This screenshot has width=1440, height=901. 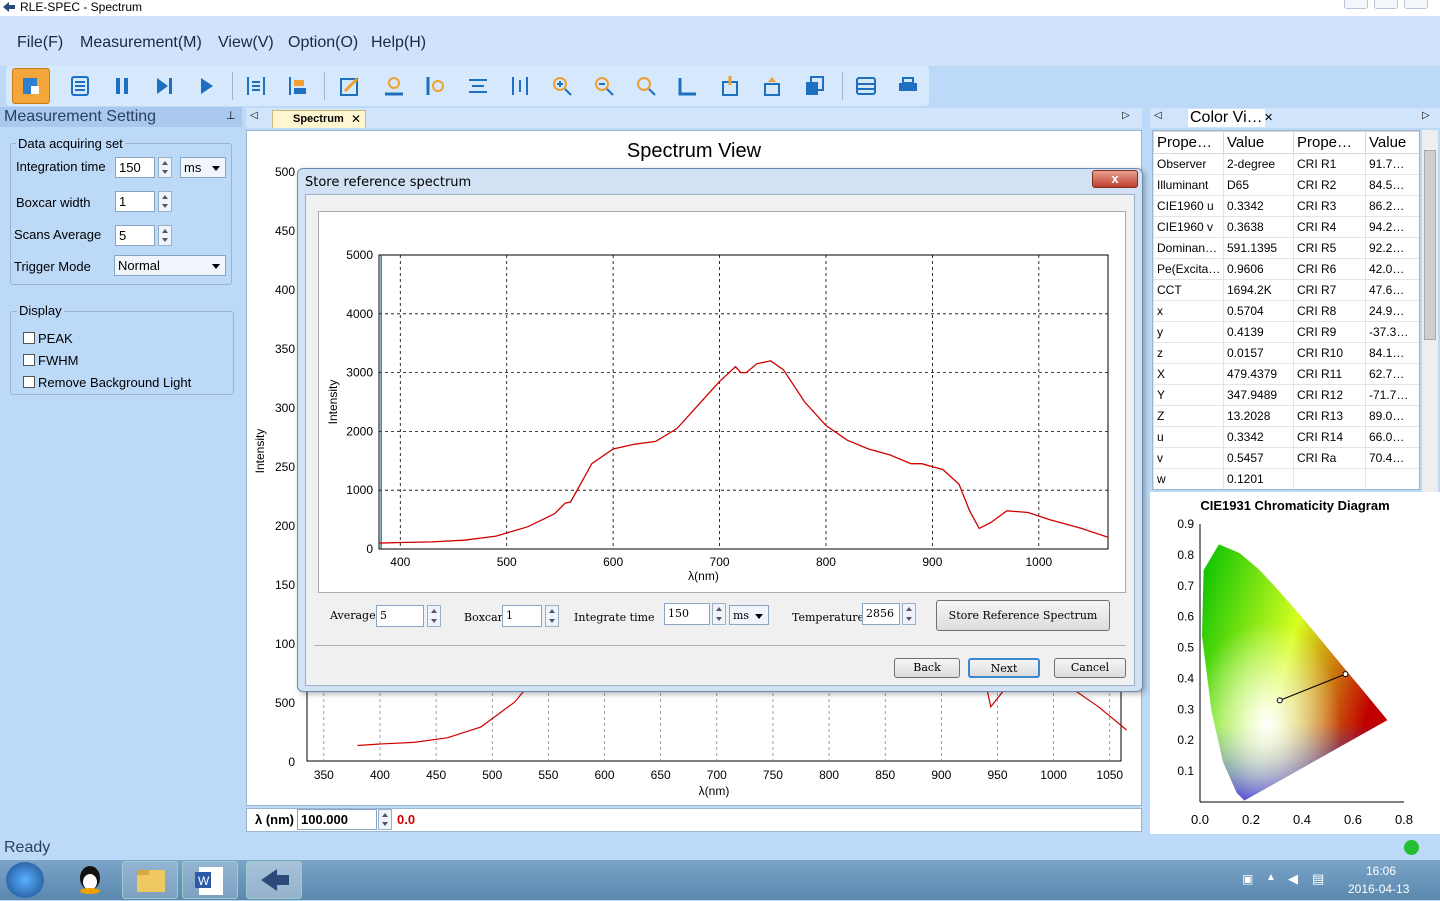 I want to click on start-button-icon, so click(x=25, y=880).